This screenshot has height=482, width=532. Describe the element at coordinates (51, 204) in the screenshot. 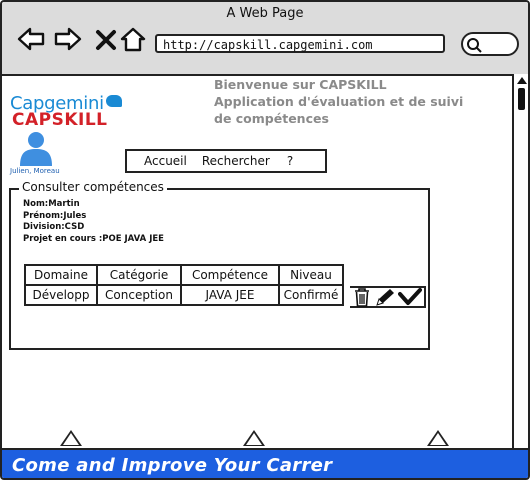

I see `info-nom: Nom:Martin` at that location.